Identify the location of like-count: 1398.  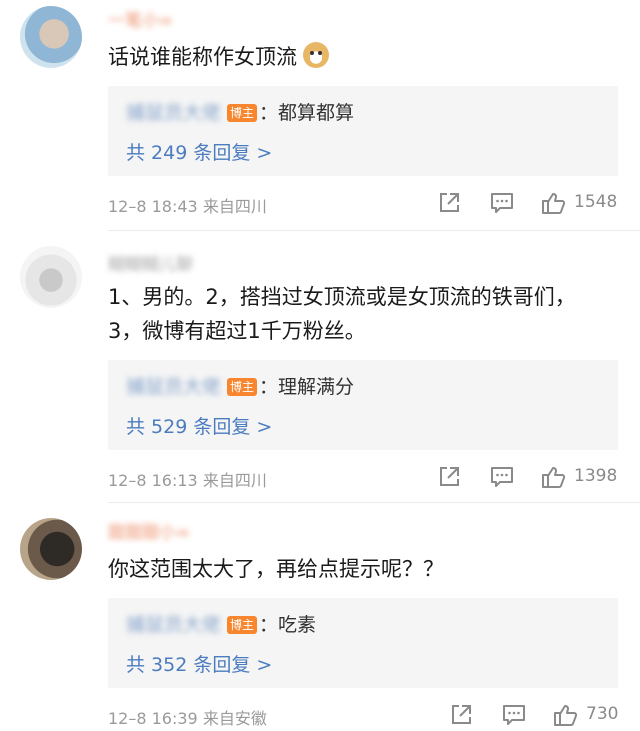
(596, 476).